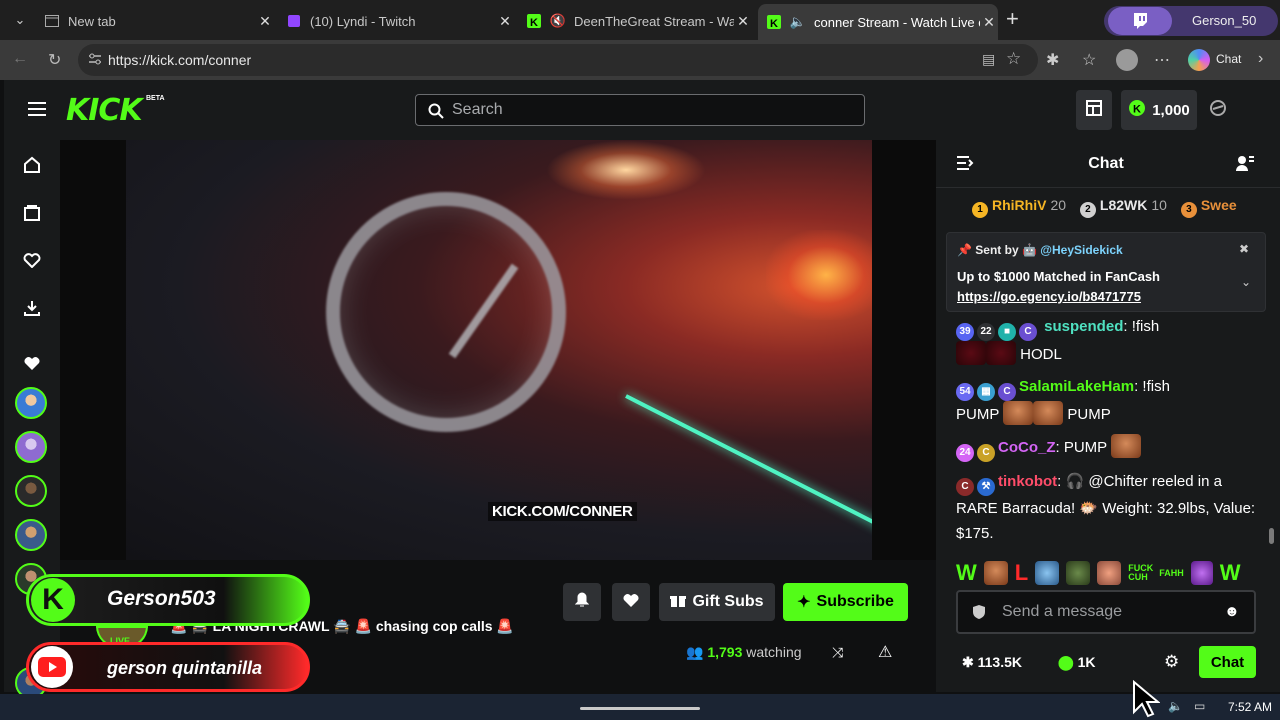  I want to click on favorites-icon: ☆, so click(1089, 60).